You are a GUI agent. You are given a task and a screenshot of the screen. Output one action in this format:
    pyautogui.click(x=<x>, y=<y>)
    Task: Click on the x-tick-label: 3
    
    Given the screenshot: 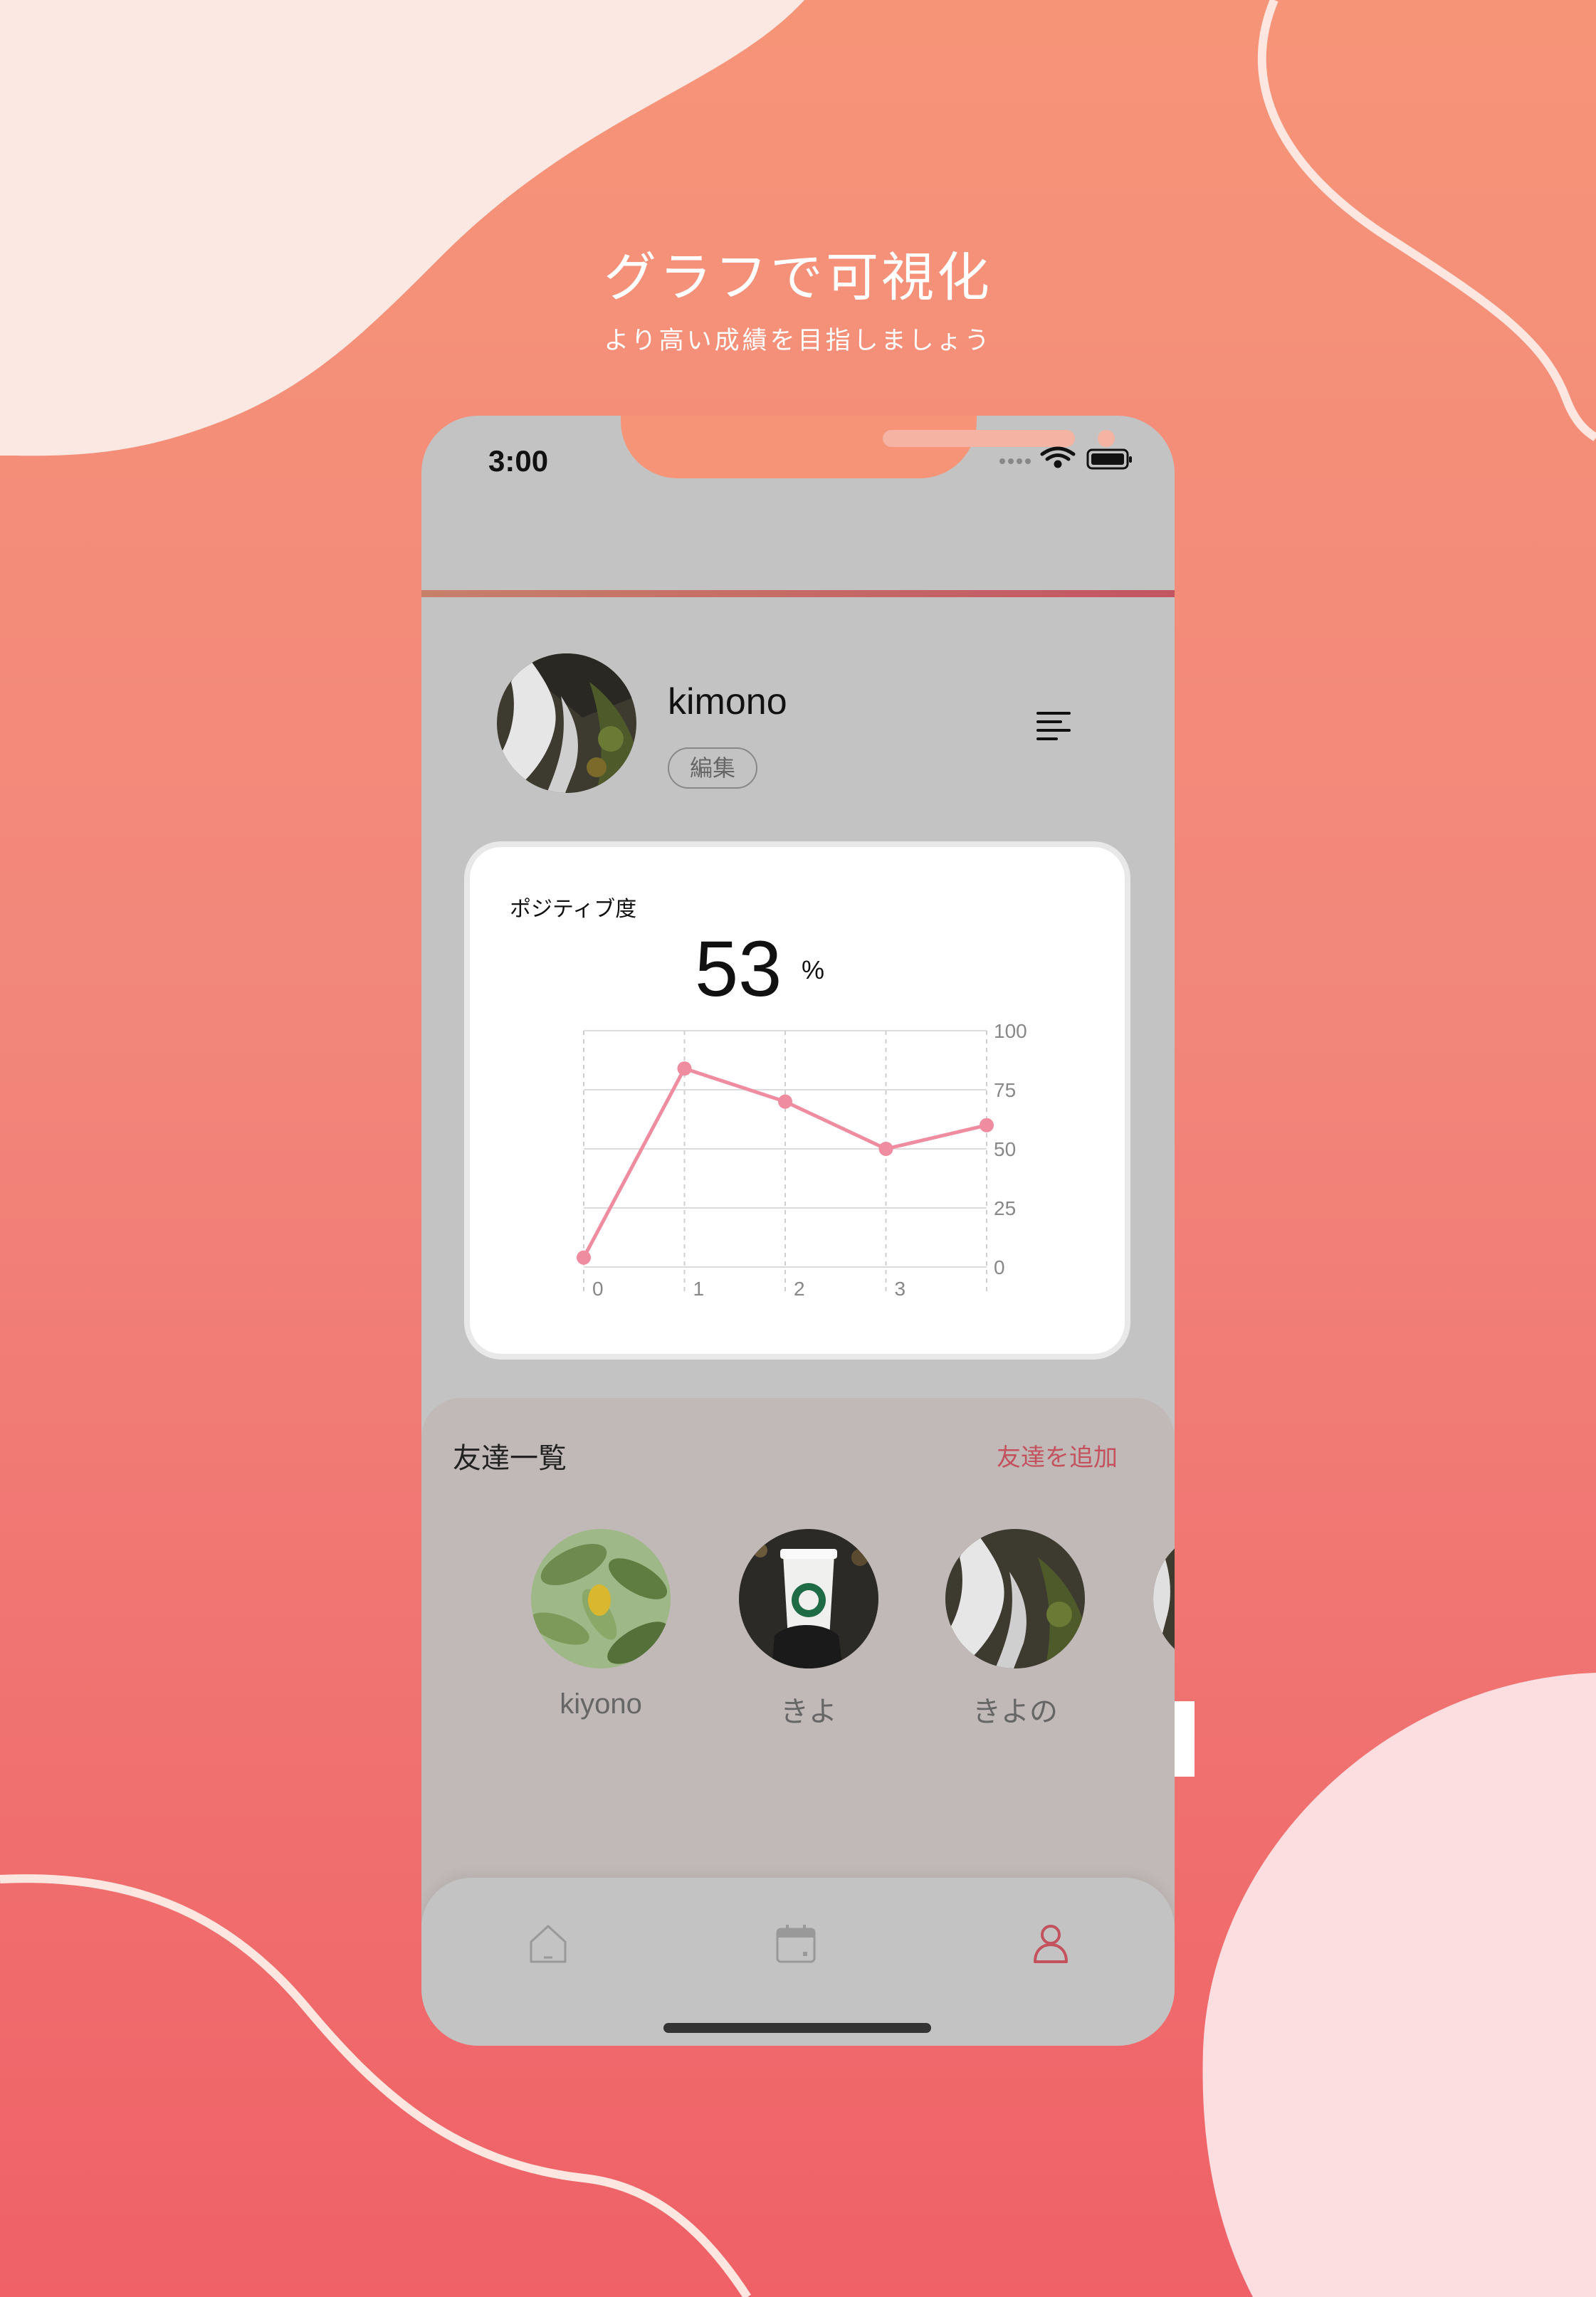 What is the action you would take?
    pyautogui.click(x=900, y=1289)
    